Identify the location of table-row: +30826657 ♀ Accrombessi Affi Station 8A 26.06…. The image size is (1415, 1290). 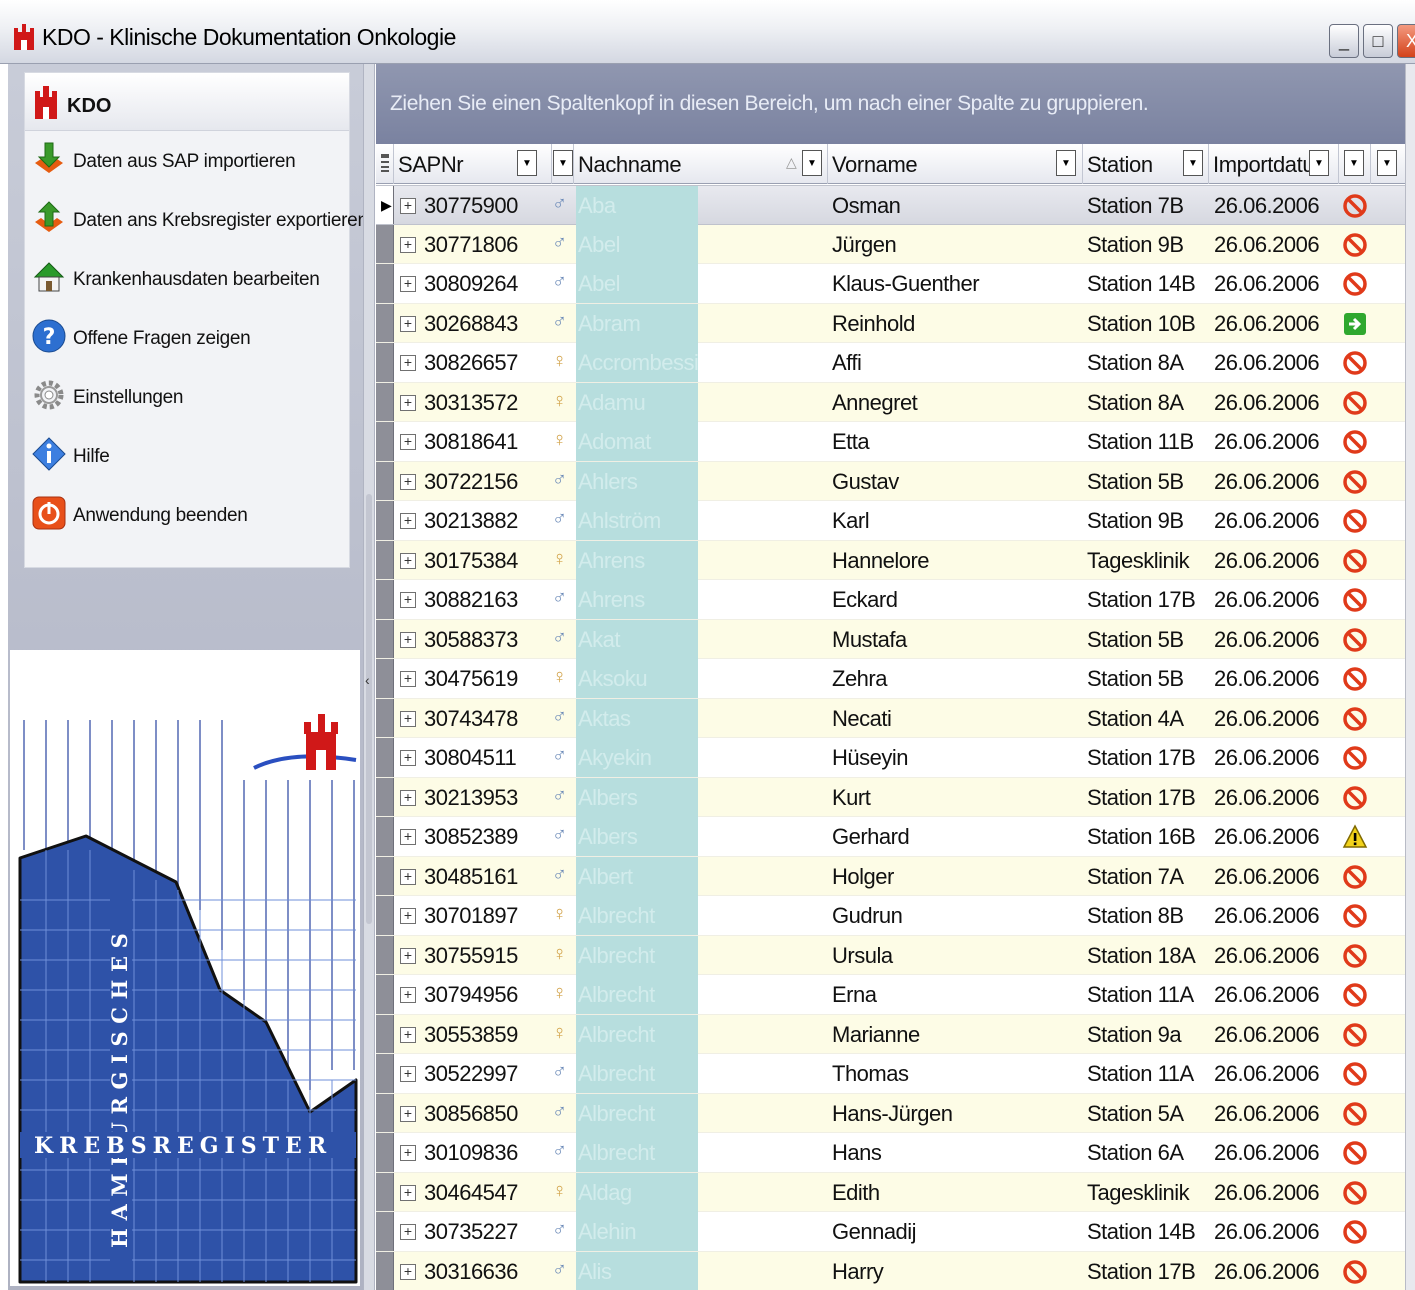
(891, 363).